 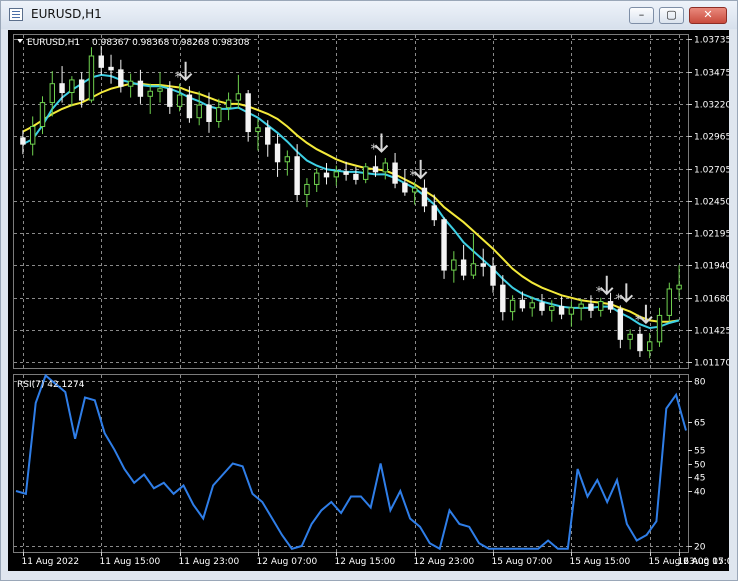 I want to click on time-tick-label: 11 Aug 15:00, so click(x=130, y=562).